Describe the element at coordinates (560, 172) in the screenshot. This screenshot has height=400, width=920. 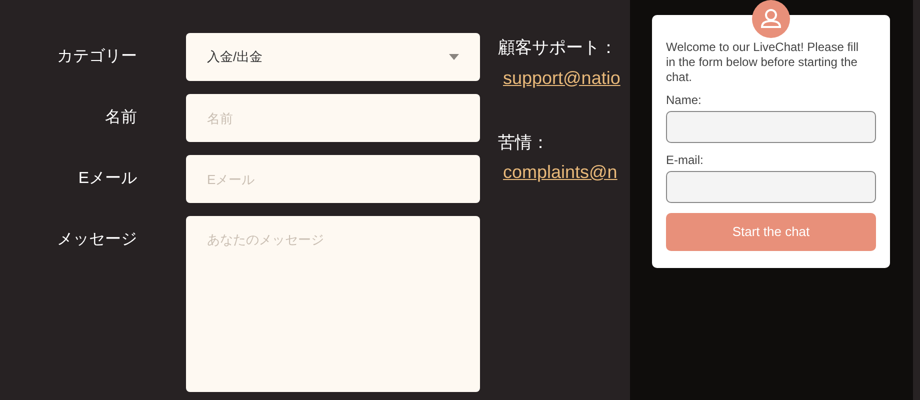
I see `email-link: complaints@n` at that location.